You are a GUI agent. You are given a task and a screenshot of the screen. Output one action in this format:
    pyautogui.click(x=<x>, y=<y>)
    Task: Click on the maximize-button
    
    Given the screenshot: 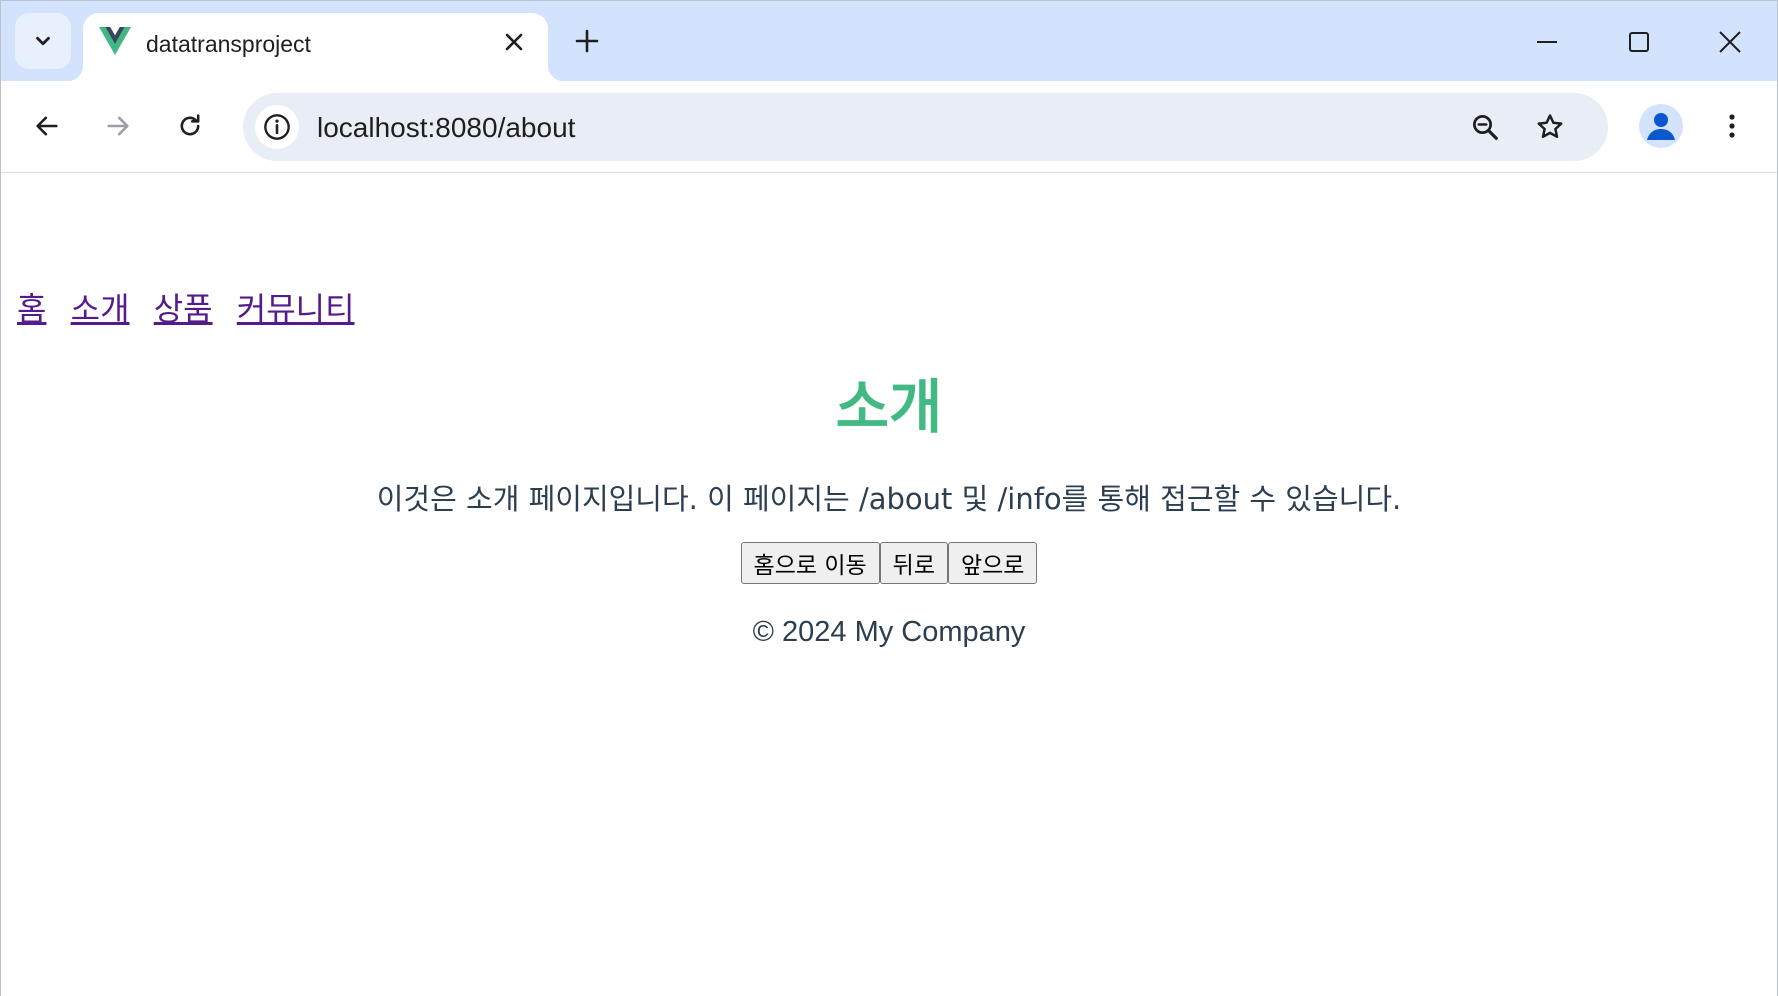 What is the action you would take?
    pyautogui.click(x=1639, y=42)
    